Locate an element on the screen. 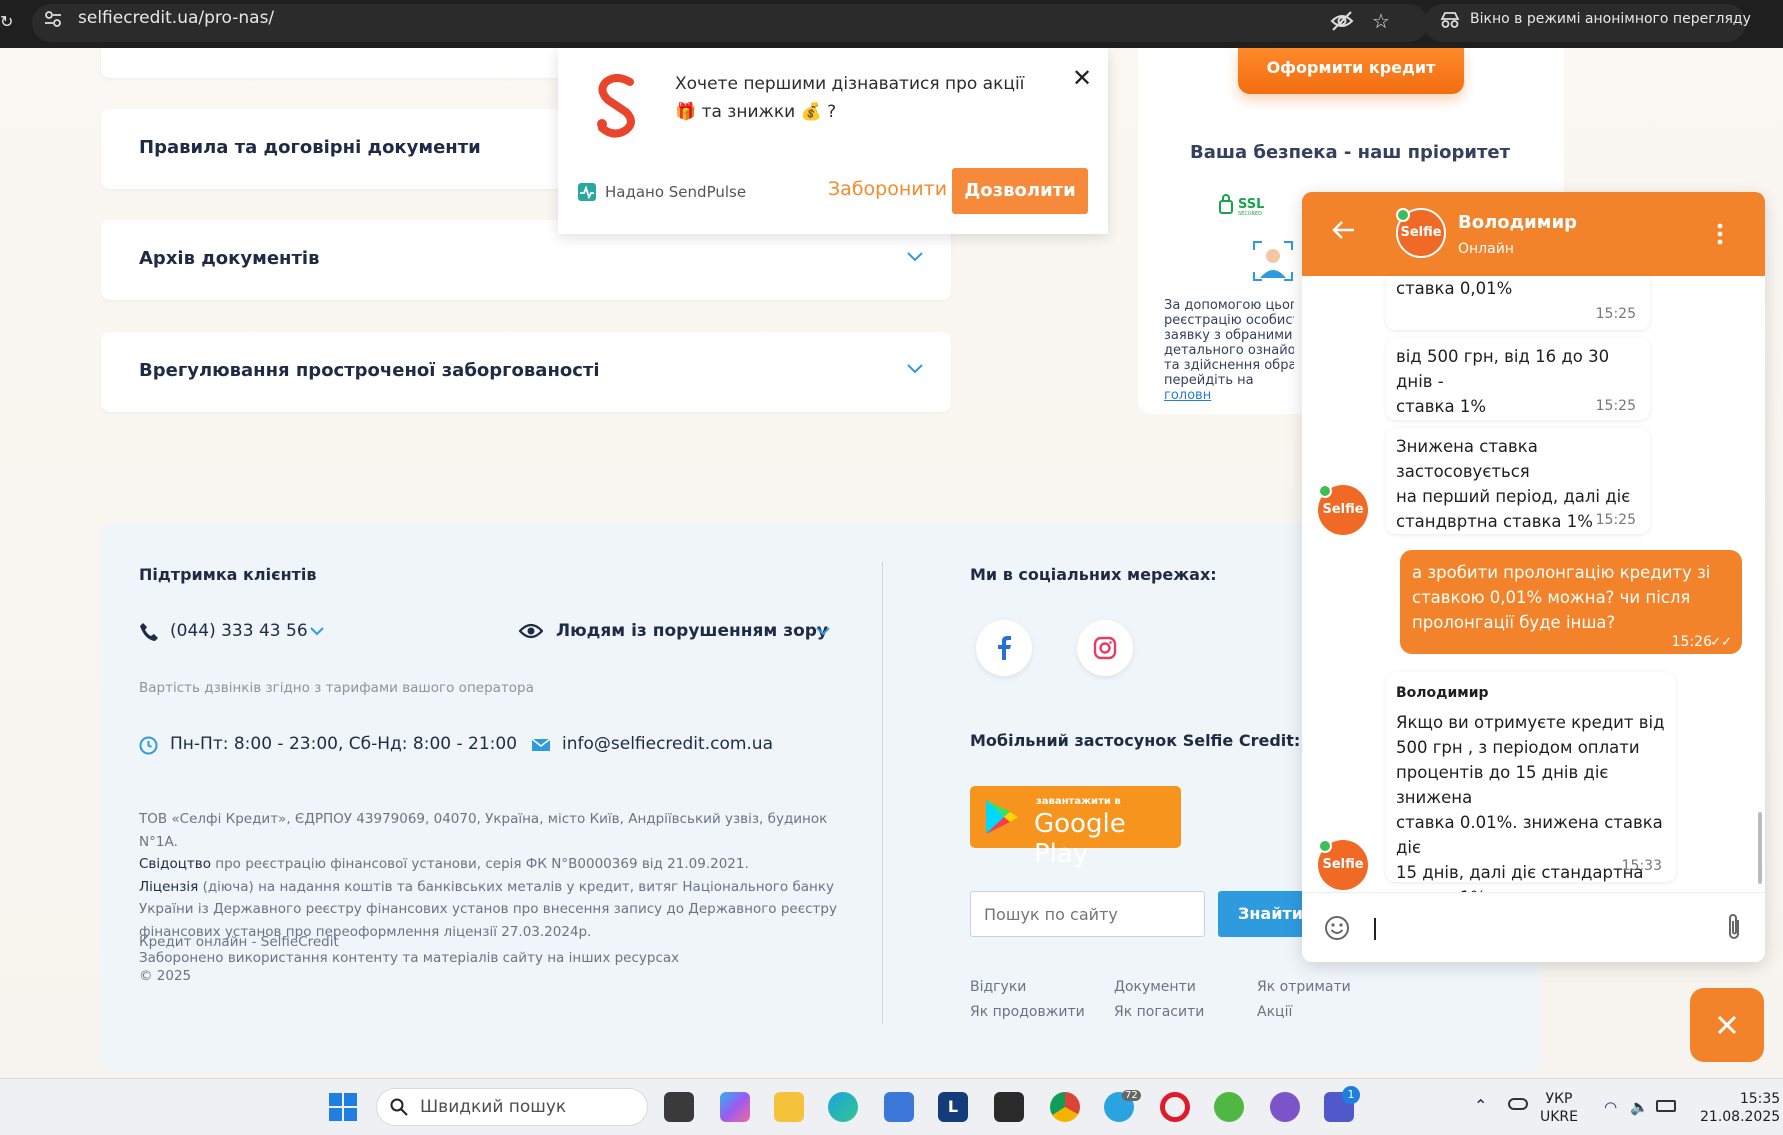  facebook-link is located at coordinates (1004, 648).